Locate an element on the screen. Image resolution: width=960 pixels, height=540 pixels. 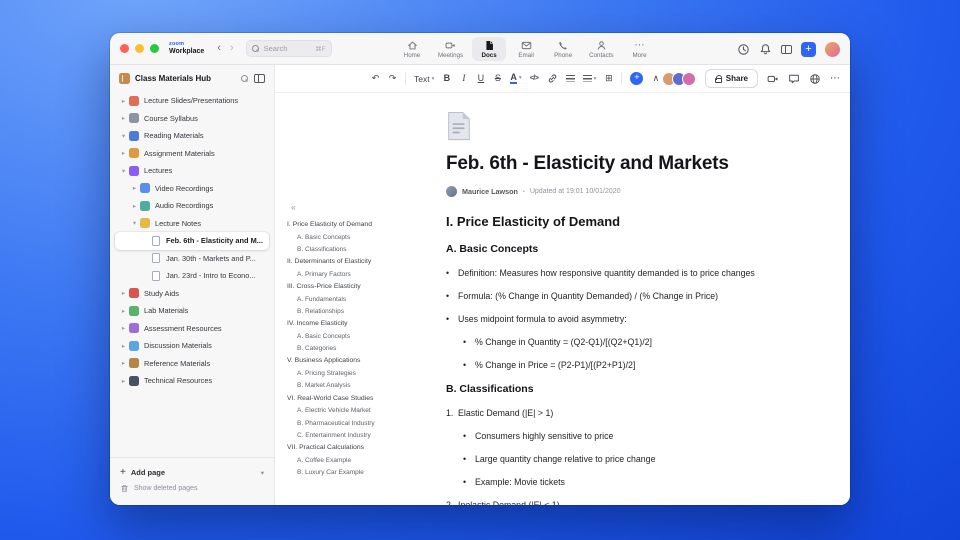
sidebar-panel-icon is located at coordinates (259, 78).